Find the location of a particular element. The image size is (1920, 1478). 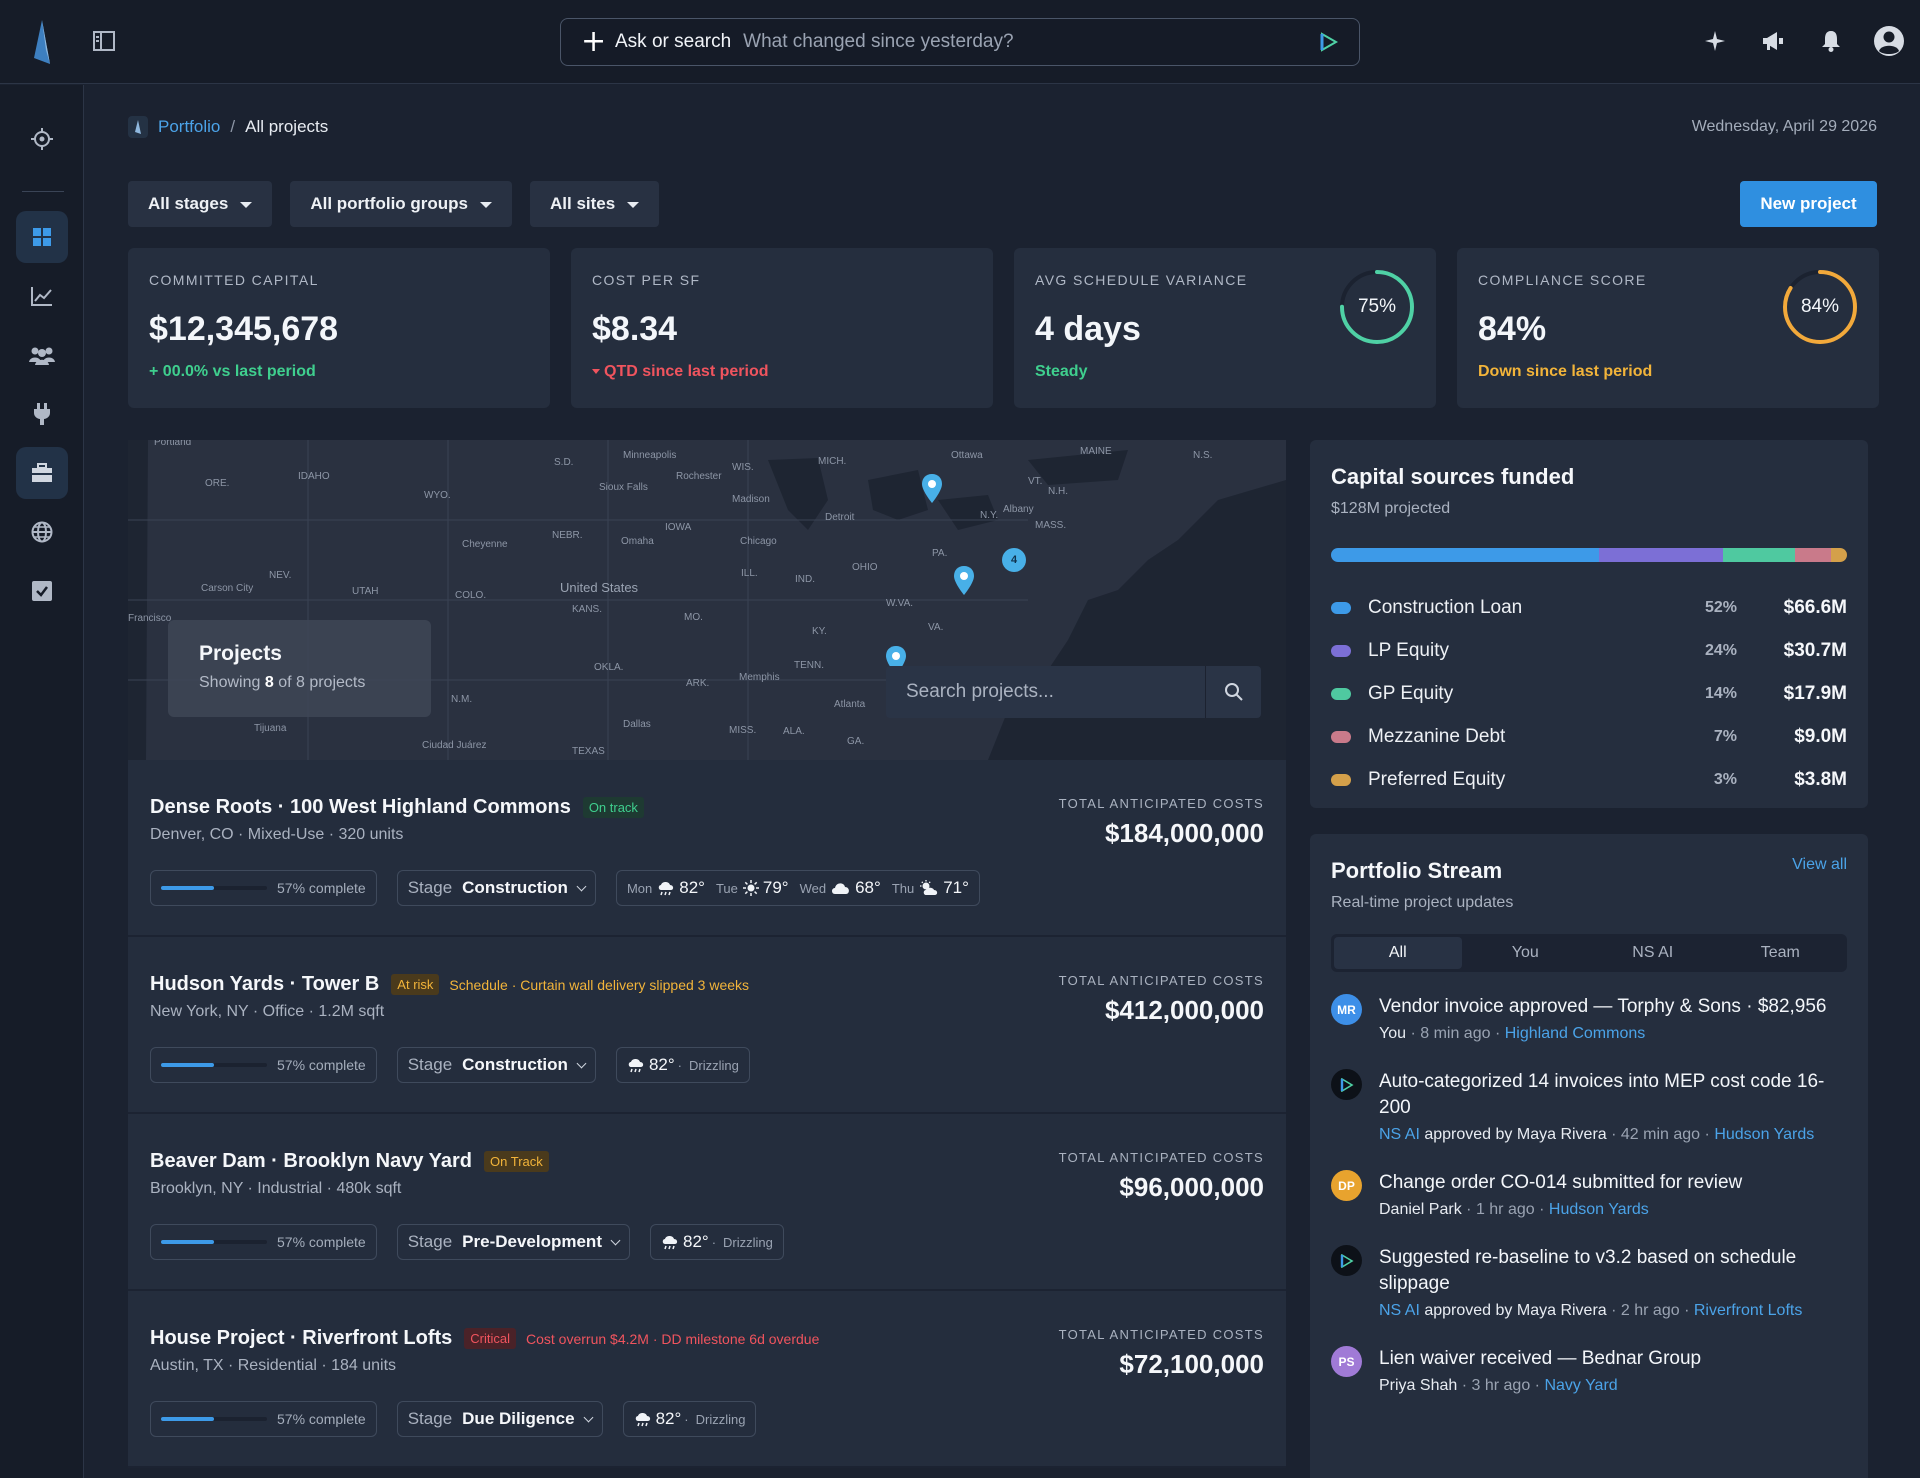

map-label: TEXAS is located at coordinates (588, 751).